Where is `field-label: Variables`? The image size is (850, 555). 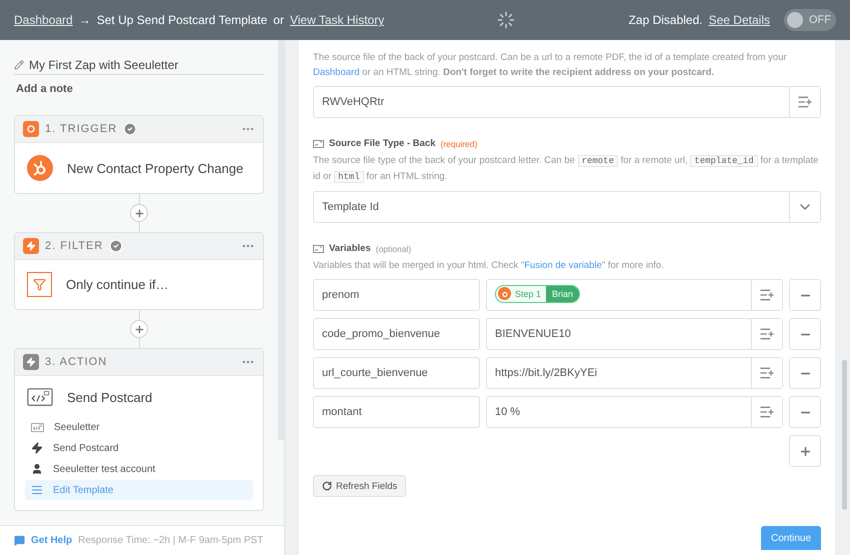 field-label: Variables is located at coordinates (350, 248).